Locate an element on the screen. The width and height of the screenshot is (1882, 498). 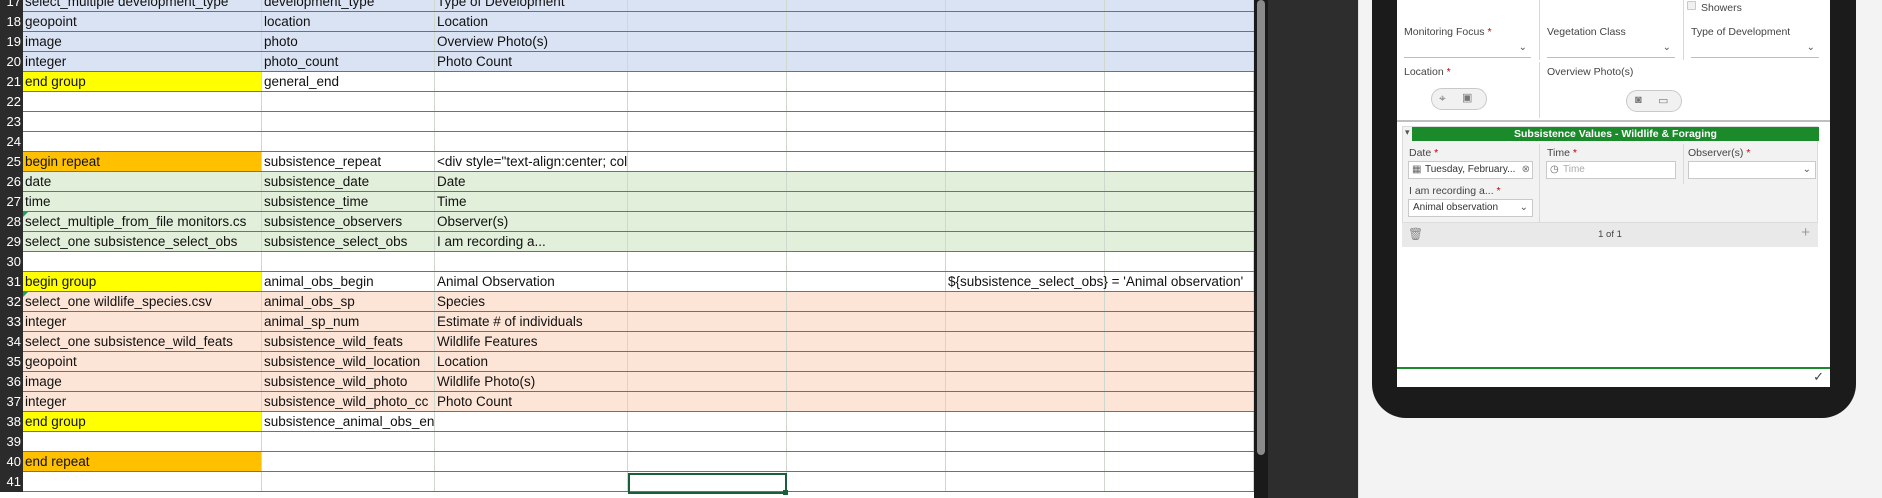
row-header: 29 is located at coordinates (11, 242).